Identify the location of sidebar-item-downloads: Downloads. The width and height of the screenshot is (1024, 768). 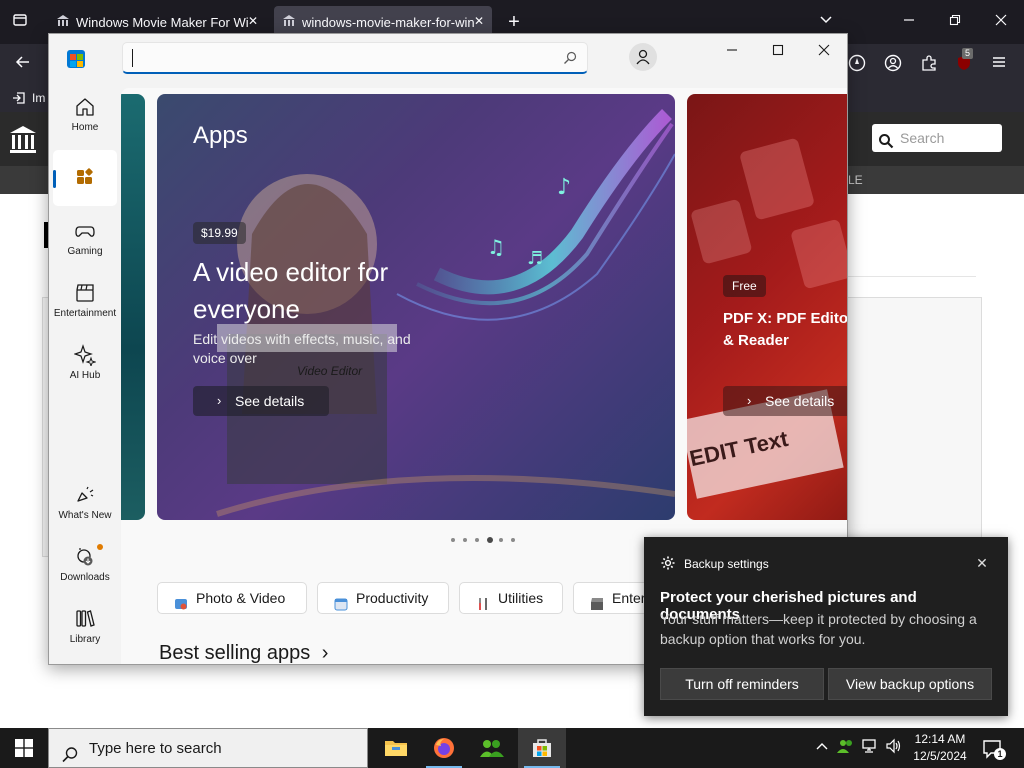
(85, 568).